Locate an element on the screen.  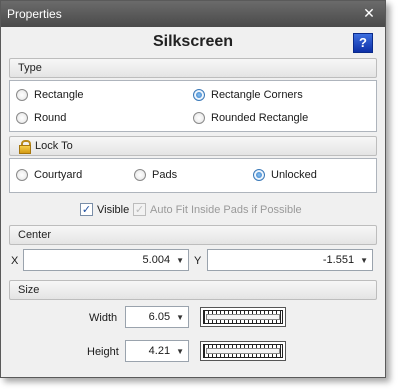
width-slider is located at coordinates (243, 317).